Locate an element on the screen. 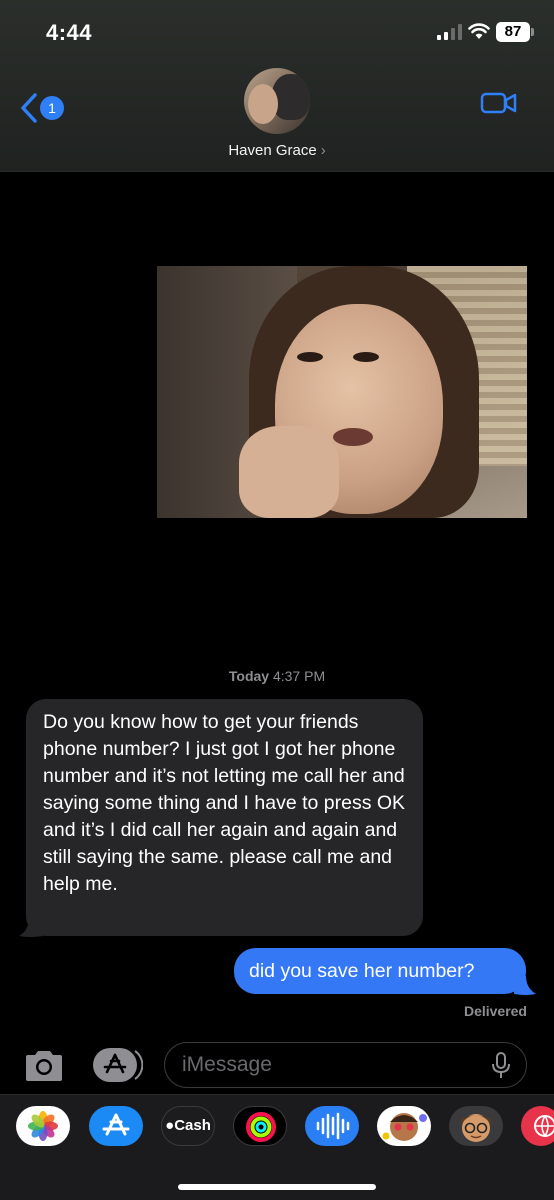  video-camera-icon is located at coordinates (499, 103).